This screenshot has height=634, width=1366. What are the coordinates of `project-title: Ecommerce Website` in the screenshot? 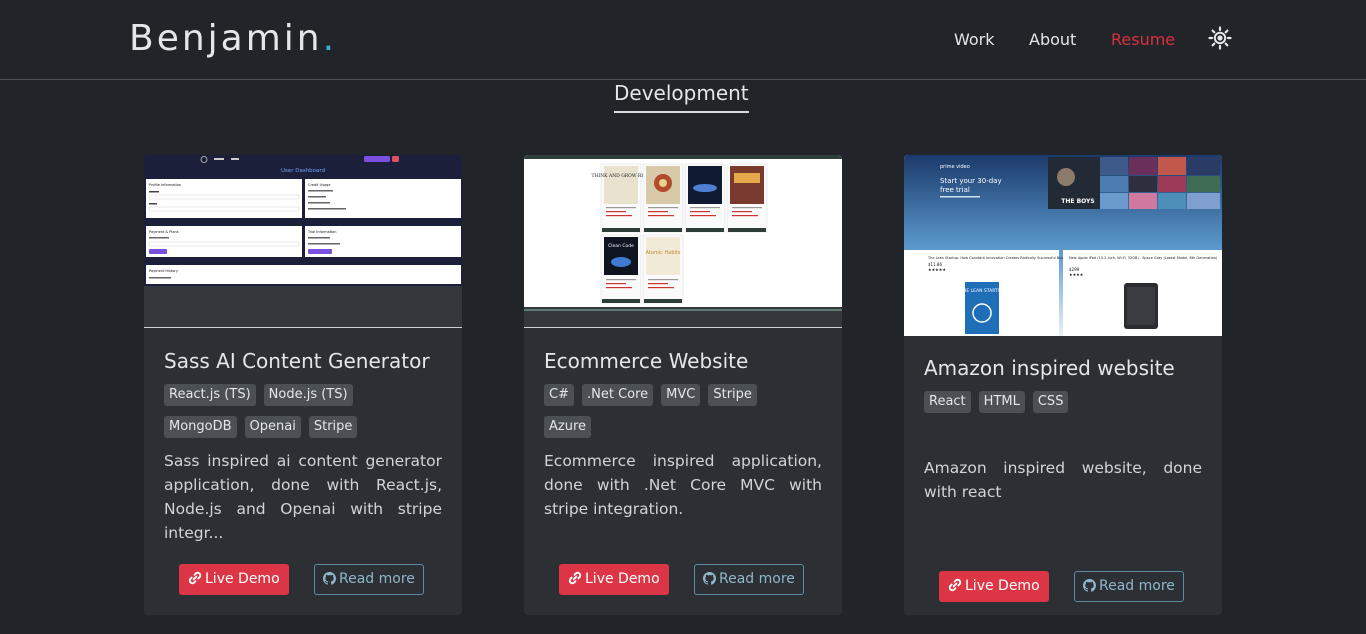 It's located at (646, 361).